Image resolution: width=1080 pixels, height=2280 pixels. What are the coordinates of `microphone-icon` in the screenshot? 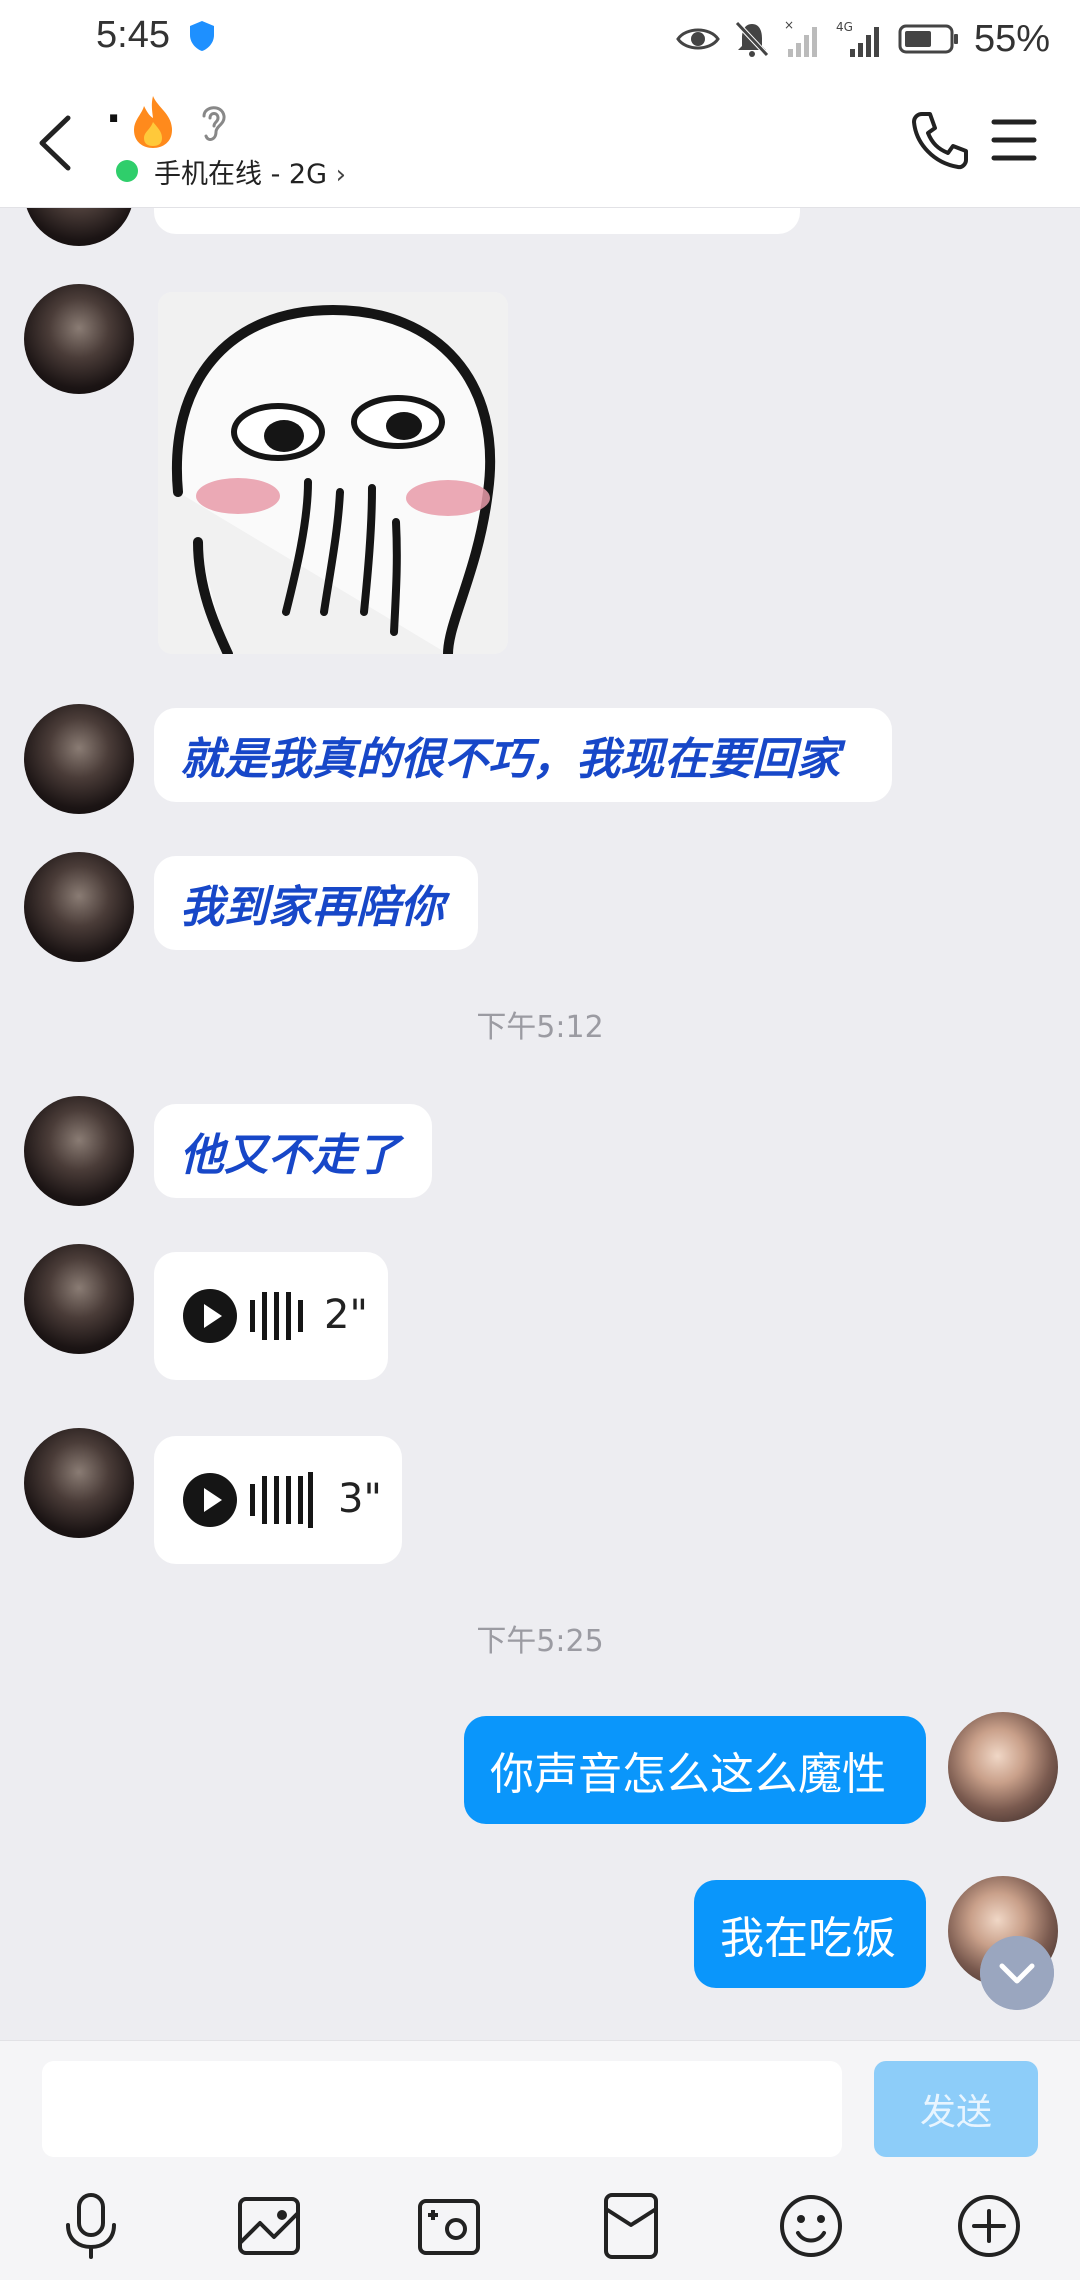 It's located at (91, 2226).